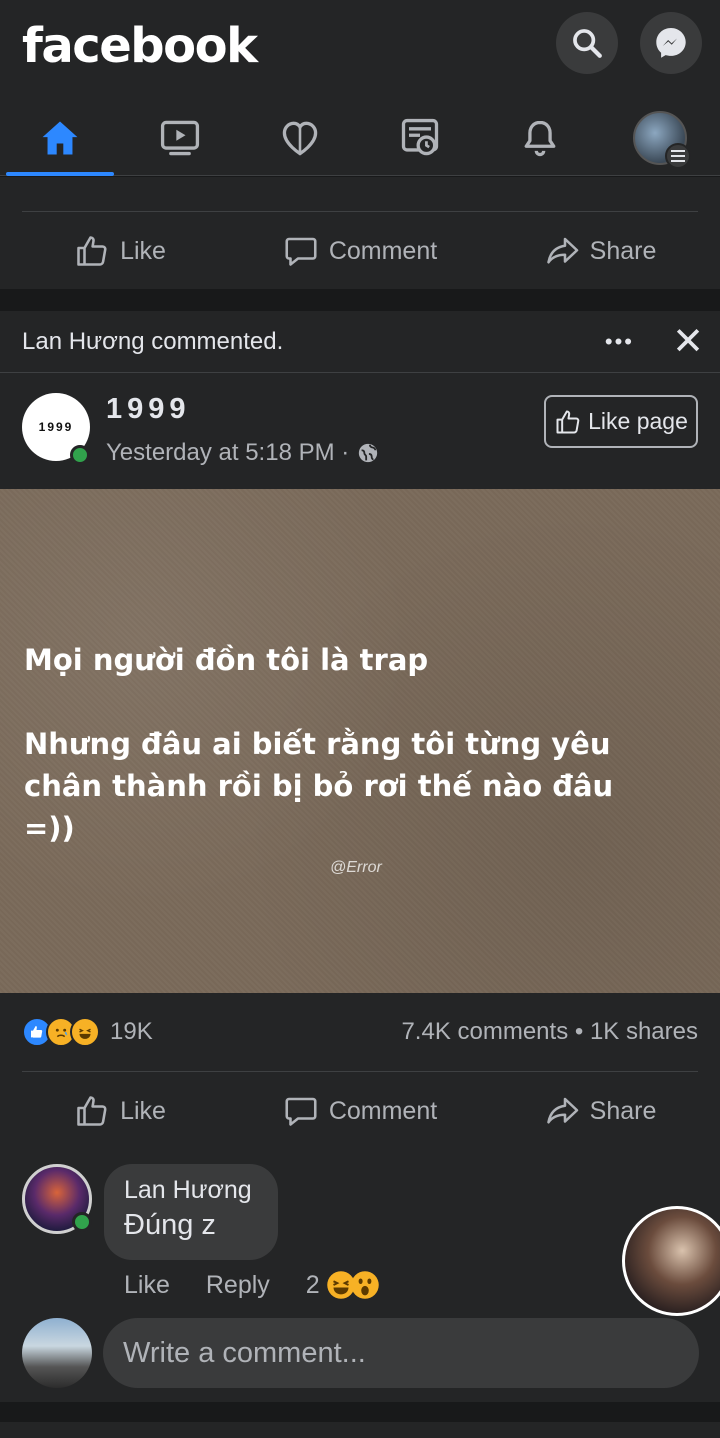  What do you see at coordinates (131, 1031) in the screenshot?
I see `reaction-count: 19K` at bounding box center [131, 1031].